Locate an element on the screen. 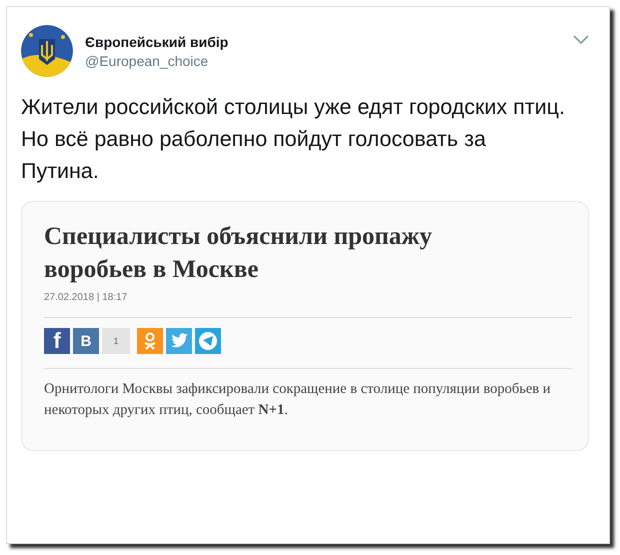 This screenshot has width=620, height=555. tweet-text: Жители российской столицы уже едят городских птиц. is located at coordinates (293, 107).